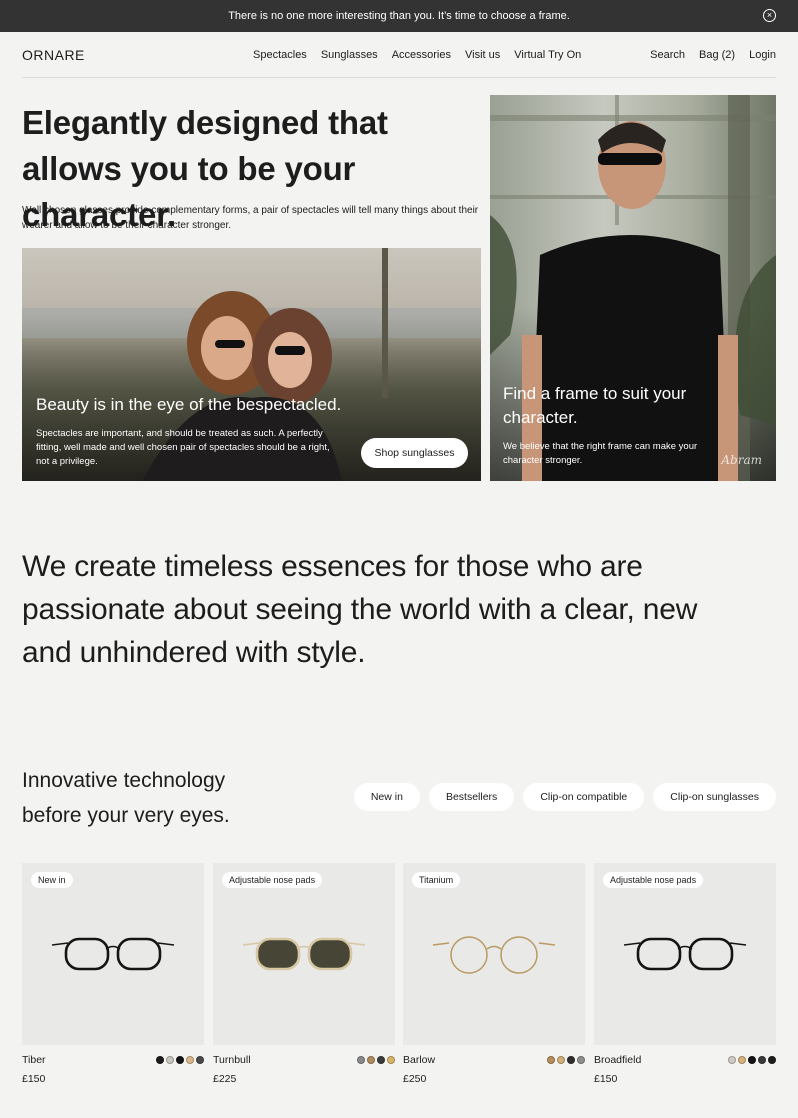 This screenshot has height=1118, width=798. Describe the element at coordinates (667, 55) in the screenshot. I see `search-link: Search` at that location.